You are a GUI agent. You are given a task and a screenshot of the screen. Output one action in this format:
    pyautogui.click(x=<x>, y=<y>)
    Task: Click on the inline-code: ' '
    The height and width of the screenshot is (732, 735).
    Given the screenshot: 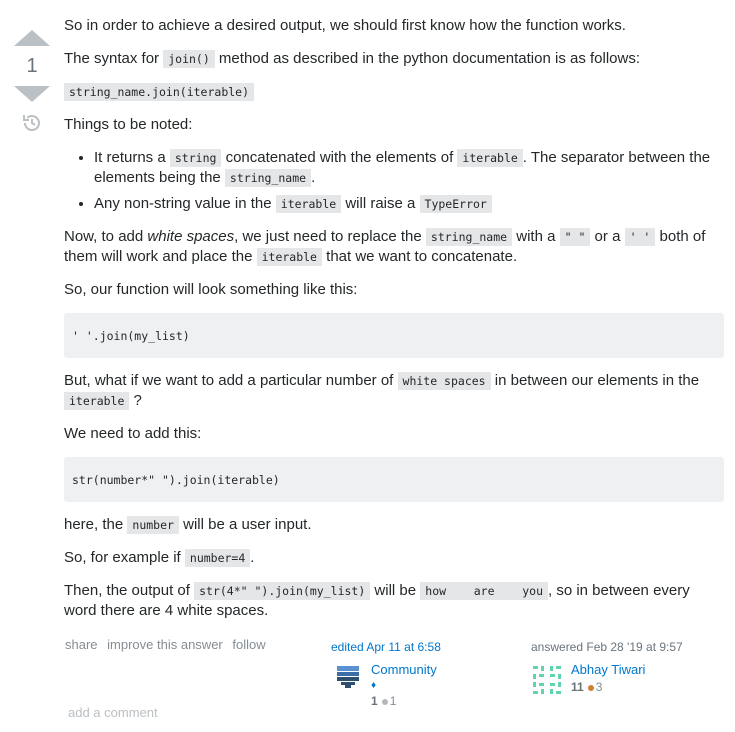 What is the action you would take?
    pyautogui.click(x=640, y=237)
    